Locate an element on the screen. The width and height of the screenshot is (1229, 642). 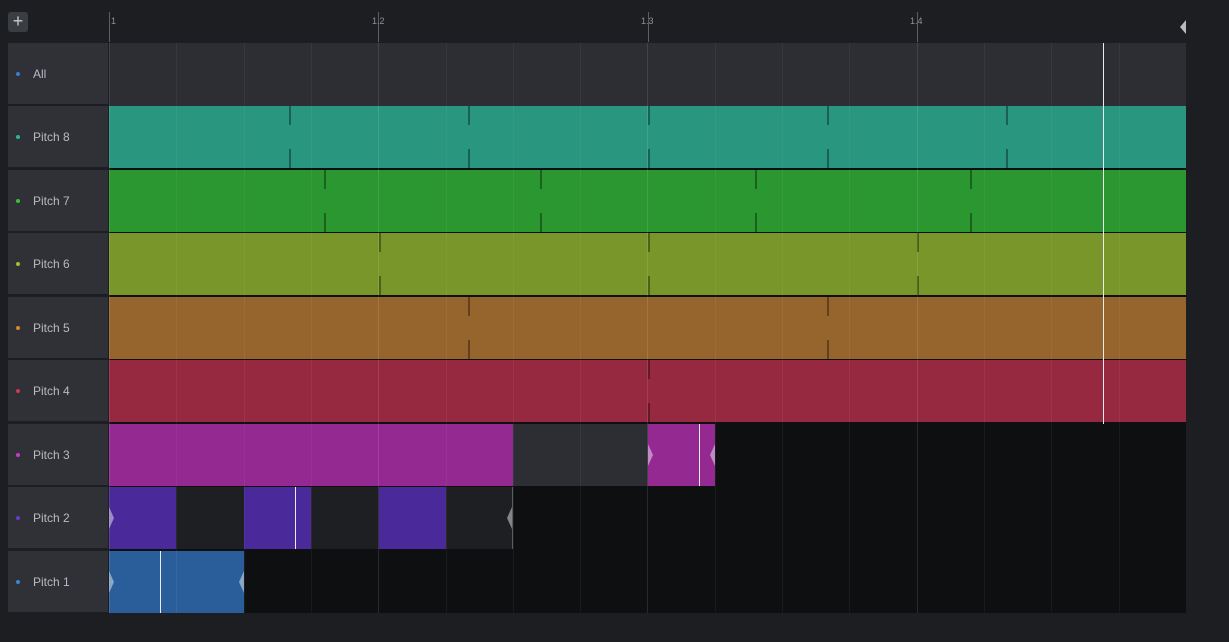
track-name: Pitch 8 is located at coordinates (51, 137).